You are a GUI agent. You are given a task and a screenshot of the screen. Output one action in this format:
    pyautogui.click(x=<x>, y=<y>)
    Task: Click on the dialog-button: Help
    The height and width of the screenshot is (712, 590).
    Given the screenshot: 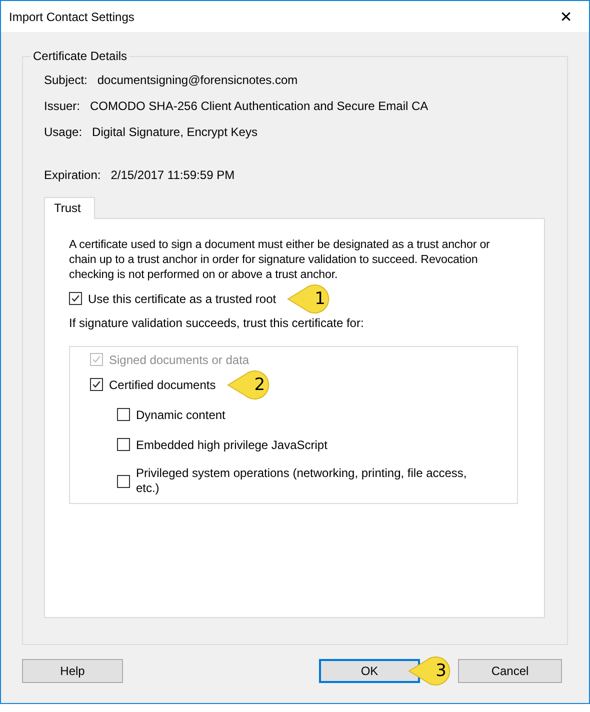 What is the action you would take?
    pyautogui.click(x=72, y=671)
    